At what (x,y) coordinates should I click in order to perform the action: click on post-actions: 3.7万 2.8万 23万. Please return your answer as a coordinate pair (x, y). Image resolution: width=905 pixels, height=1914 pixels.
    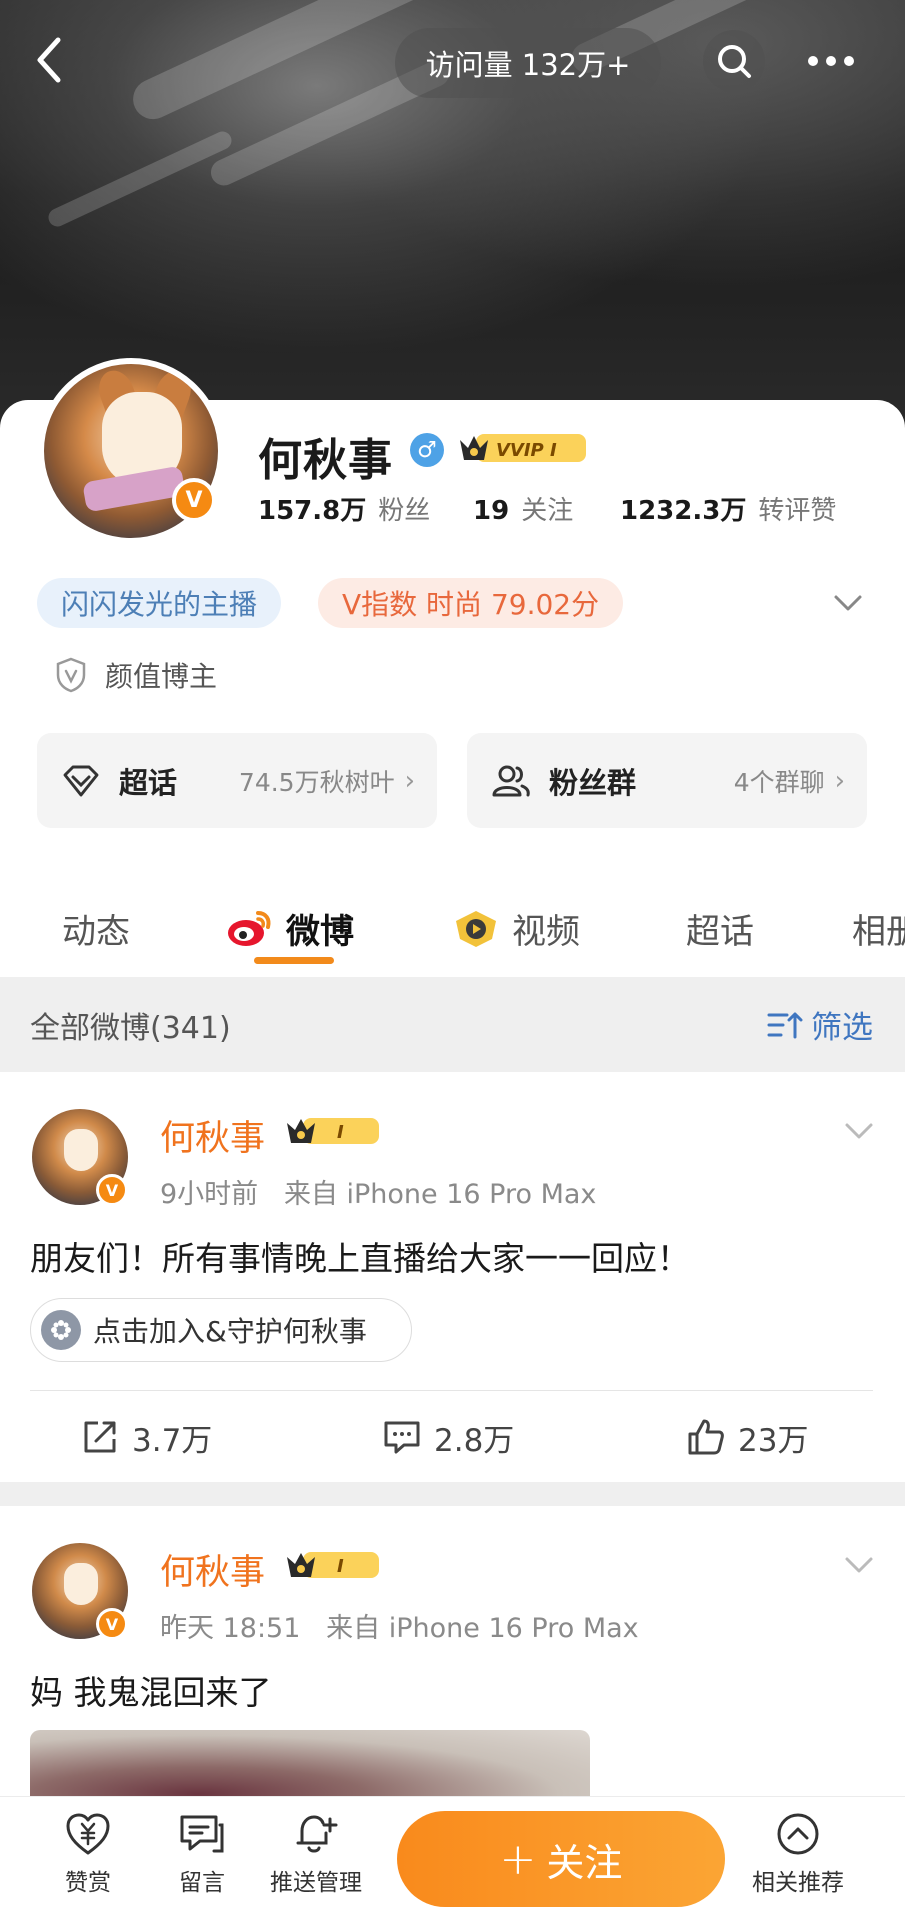
    Looking at the image, I should click on (452, 1437).